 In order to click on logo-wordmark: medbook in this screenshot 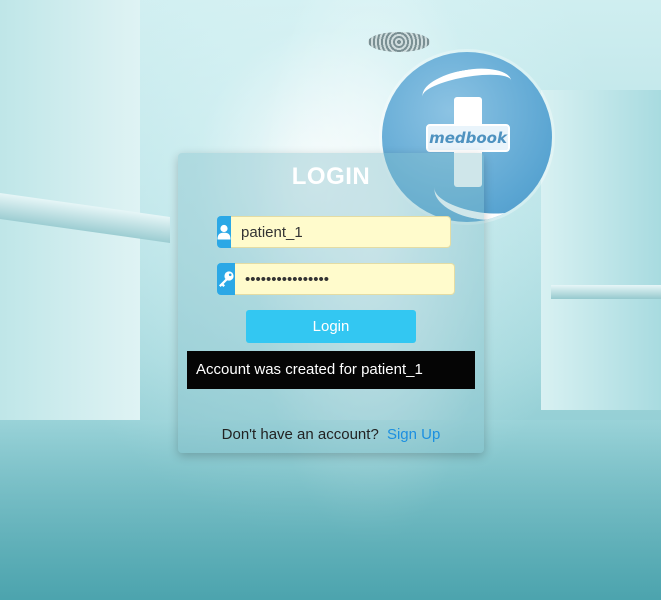, I will do `click(468, 138)`.